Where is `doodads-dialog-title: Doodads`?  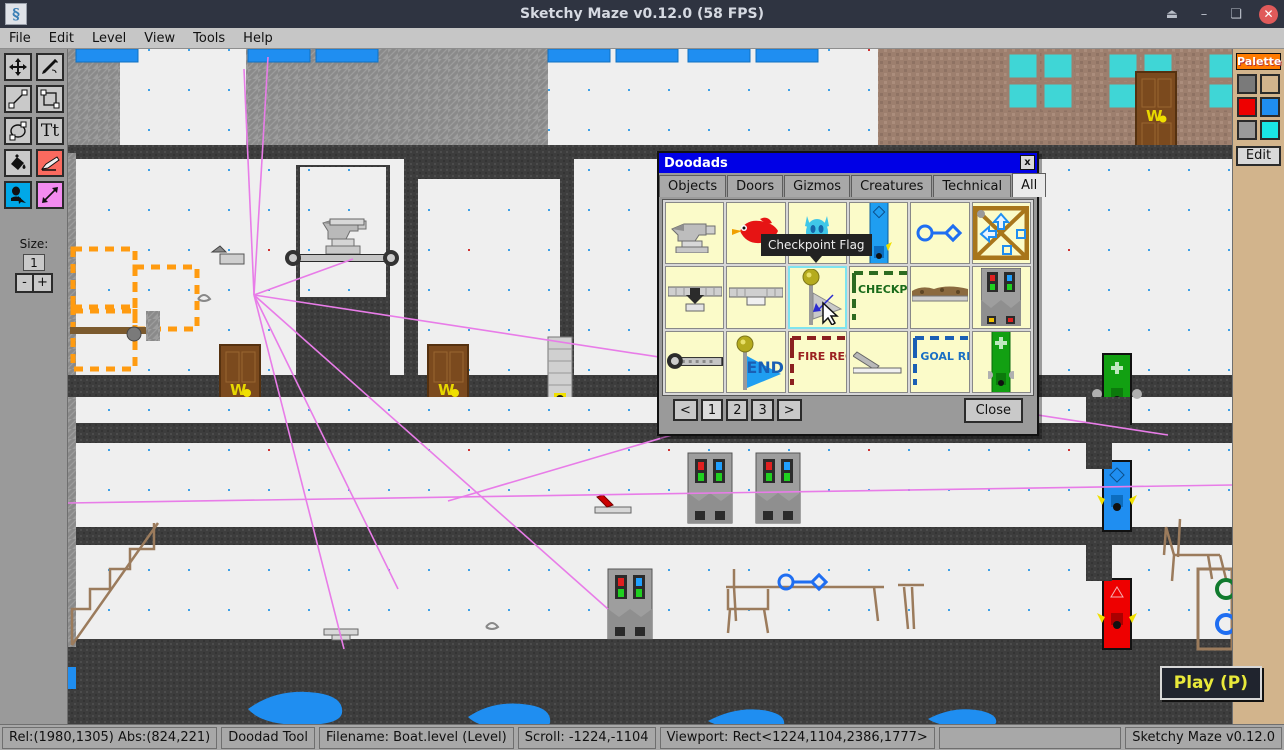
doodads-dialog-title: Doodads is located at coordinates (696, 163).